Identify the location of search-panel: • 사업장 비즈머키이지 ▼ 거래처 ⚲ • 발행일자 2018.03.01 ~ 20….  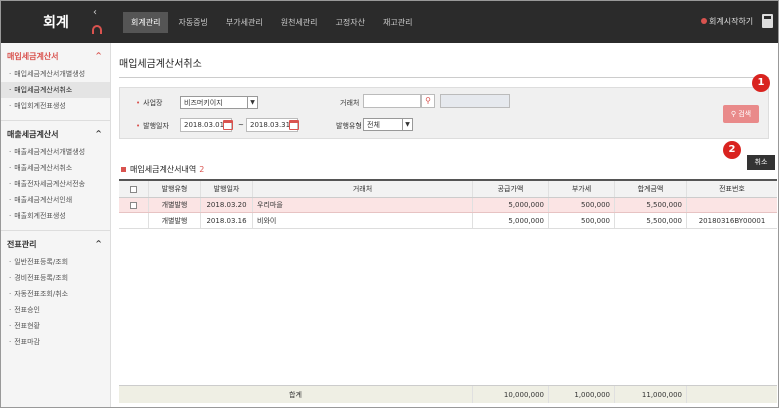
(444, 113).